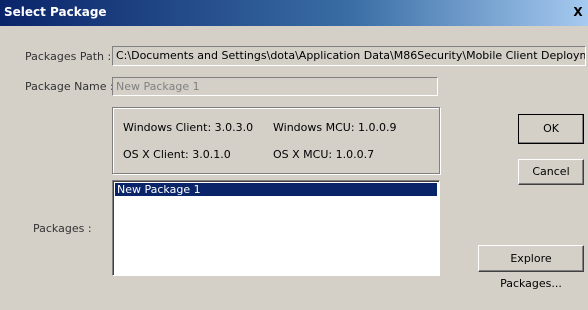 The height and width of the screenshot is (310, 588). Describe the element at coordinates (578, 12) in the screenshot. I see `close-button: X` at that location.